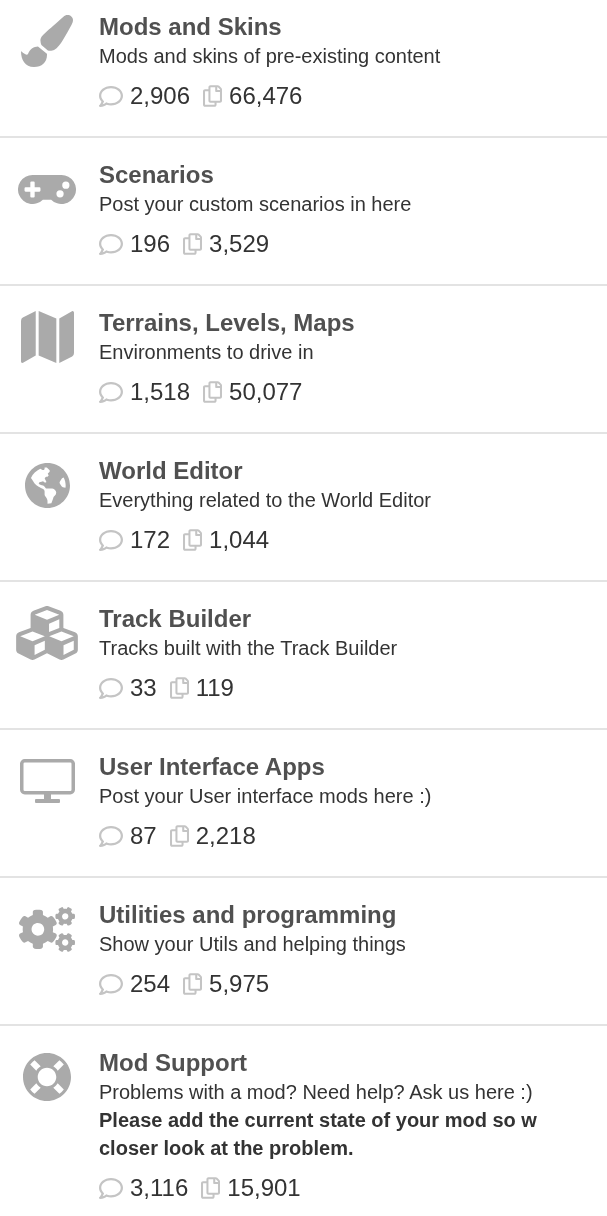 The height and width of the screenshot is (1216, 607). Describe the element at coordinates (227, 323) in the screenshot. I see `forum-title-link: Terrains, Levels, Maps` at that location.